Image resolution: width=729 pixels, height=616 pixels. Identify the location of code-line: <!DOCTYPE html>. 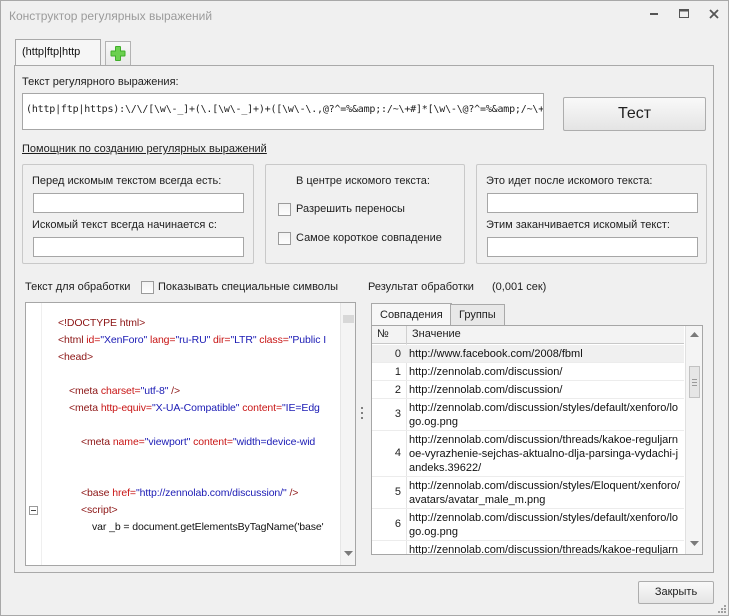
(102, 323).